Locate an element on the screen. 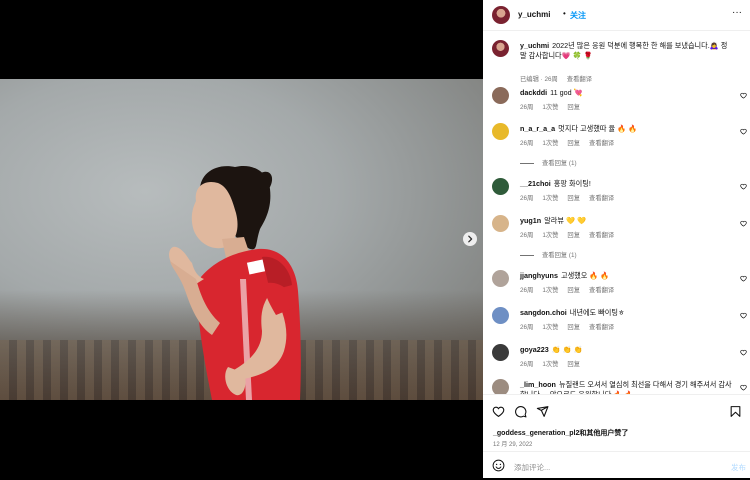 The width and height of the screenshot is (750, 480). comment-text: 알라뷰 💛 💛 is located at coordinates (565, 220).